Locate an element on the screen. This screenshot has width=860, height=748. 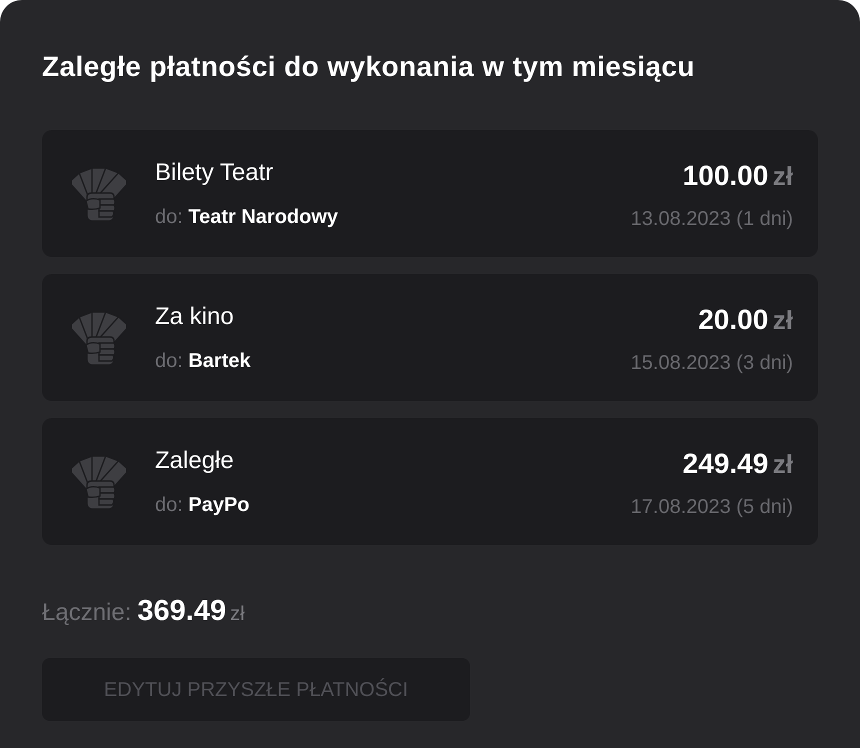
recipient-text: do: Teatr Narodowy is located at coordinates (247, 217).